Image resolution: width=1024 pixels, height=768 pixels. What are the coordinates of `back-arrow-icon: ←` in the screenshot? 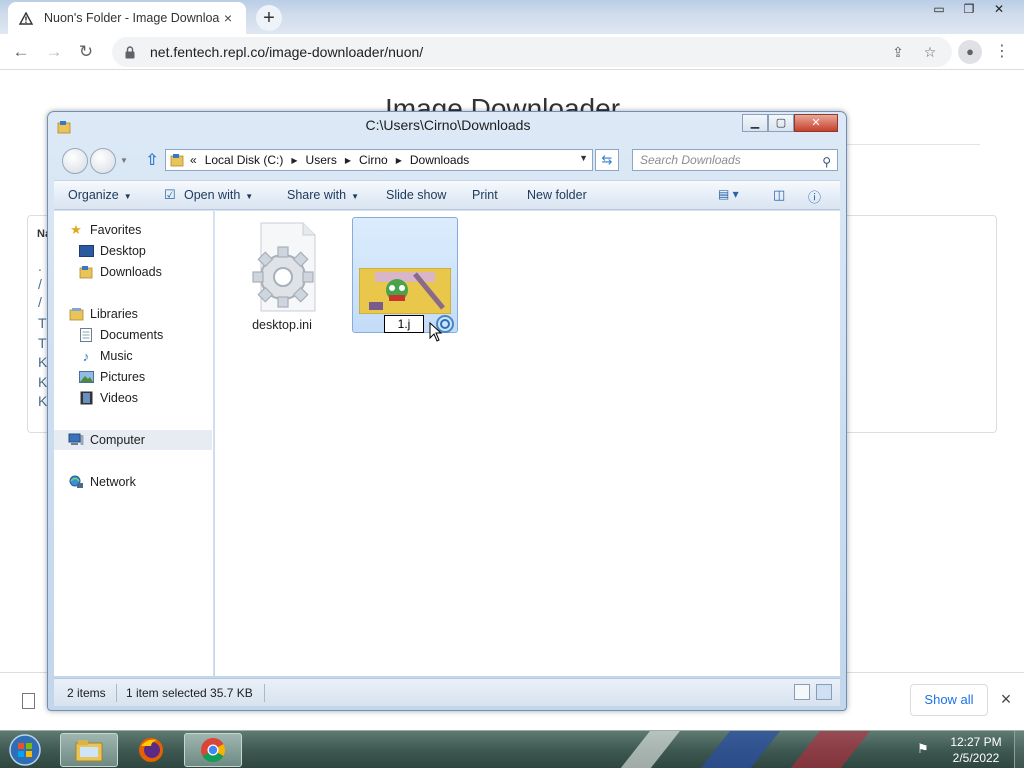 It's located at (21, 52).